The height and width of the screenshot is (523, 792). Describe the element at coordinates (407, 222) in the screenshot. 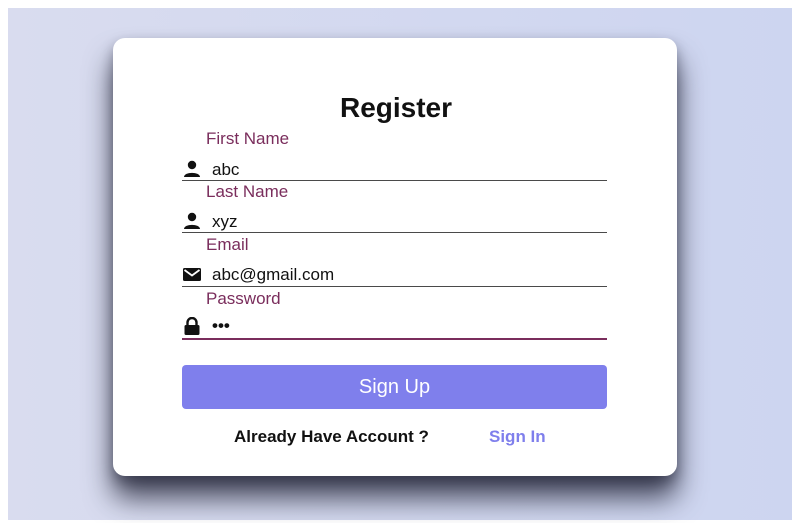

I see `last-name-input` at that location.